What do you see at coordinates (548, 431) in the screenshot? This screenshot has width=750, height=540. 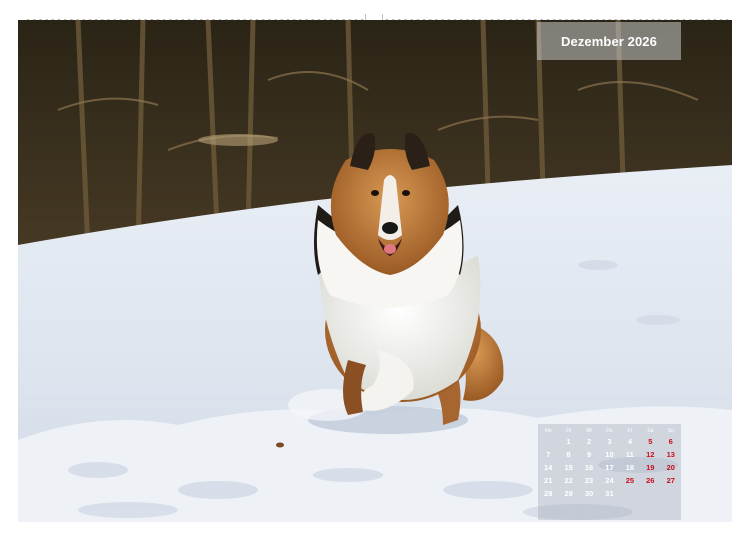 I see `weekday-header: Mo` at bounding box center [548, 431].